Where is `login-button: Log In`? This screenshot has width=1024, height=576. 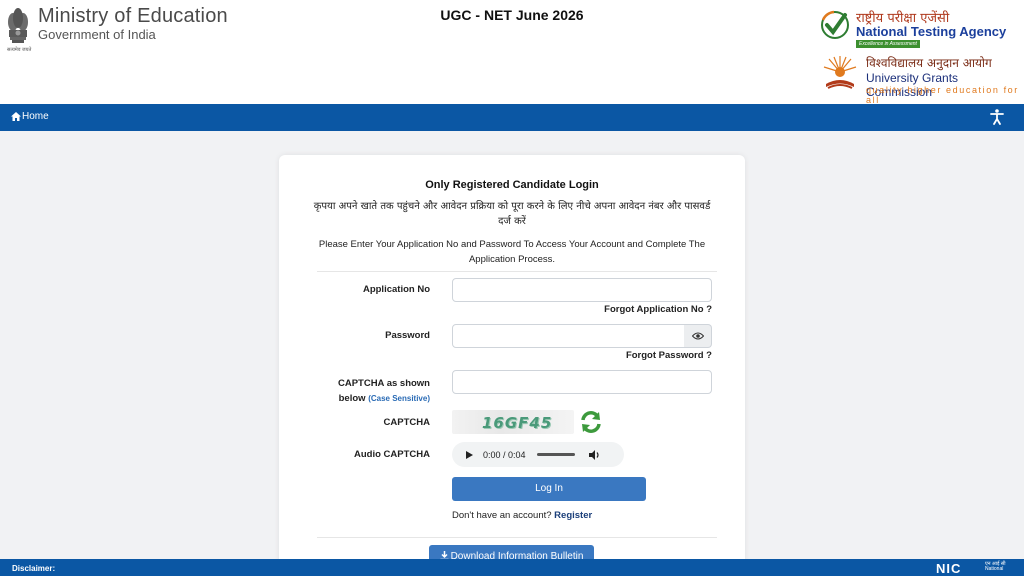
login-button: Log In is located at coordinates (549, 489).